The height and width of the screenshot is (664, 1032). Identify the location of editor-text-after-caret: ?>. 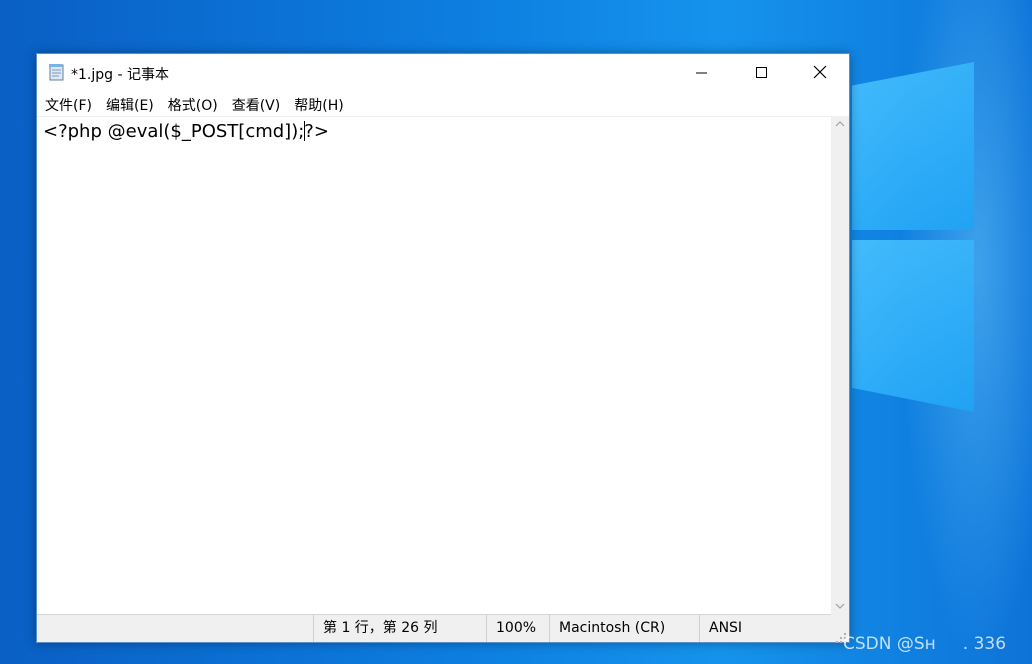
(316, 131).